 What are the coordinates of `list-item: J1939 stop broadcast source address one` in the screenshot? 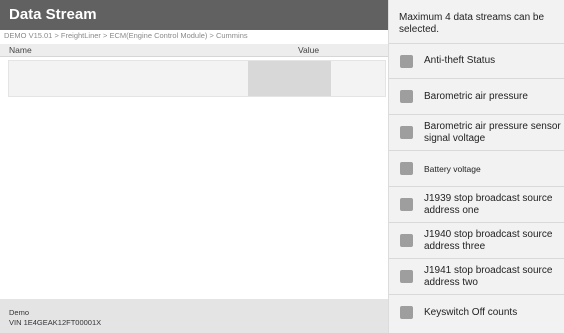 It's located at (476, 204).